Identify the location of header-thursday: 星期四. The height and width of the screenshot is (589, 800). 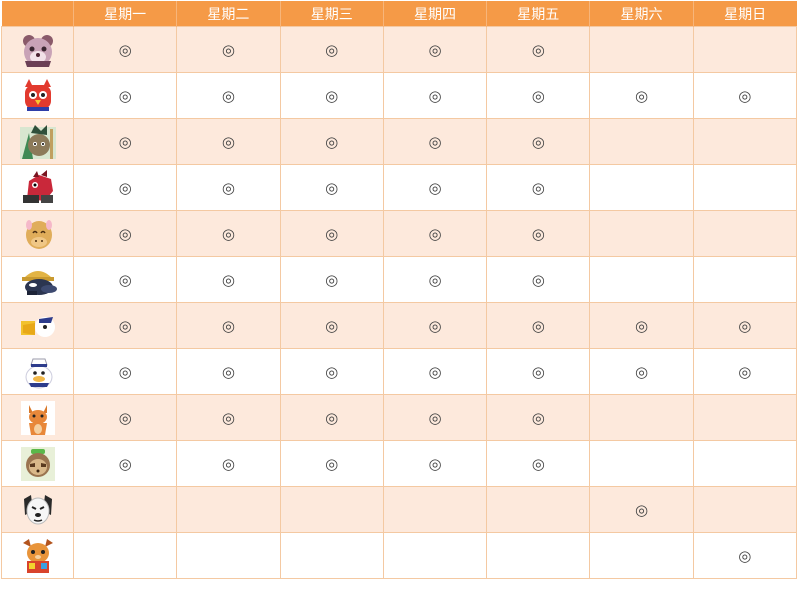
(434, 14).